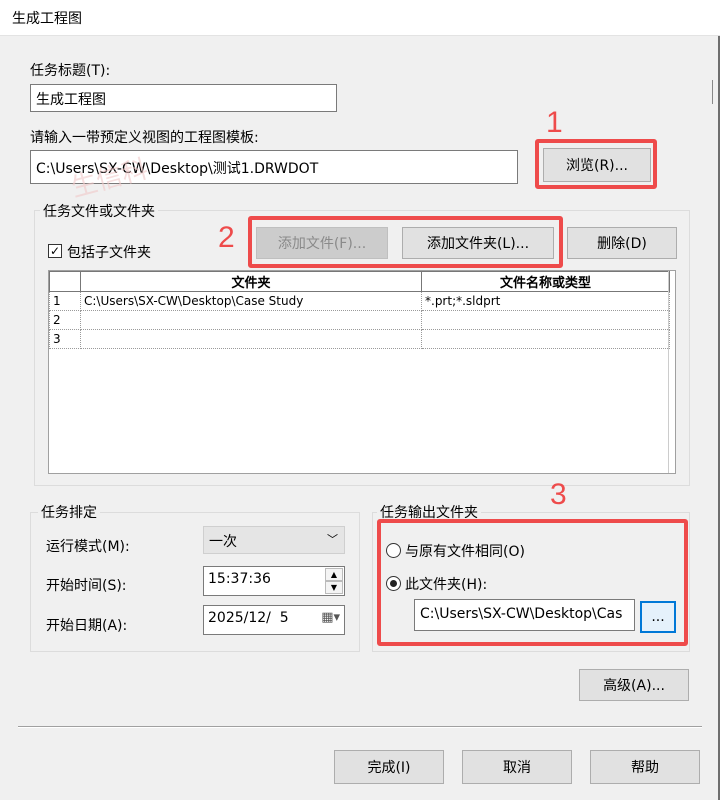 The width and height of the screenshot is (720, 800). I want to click on files-group-title: 任务文件或文件夹, so click(99, 211).